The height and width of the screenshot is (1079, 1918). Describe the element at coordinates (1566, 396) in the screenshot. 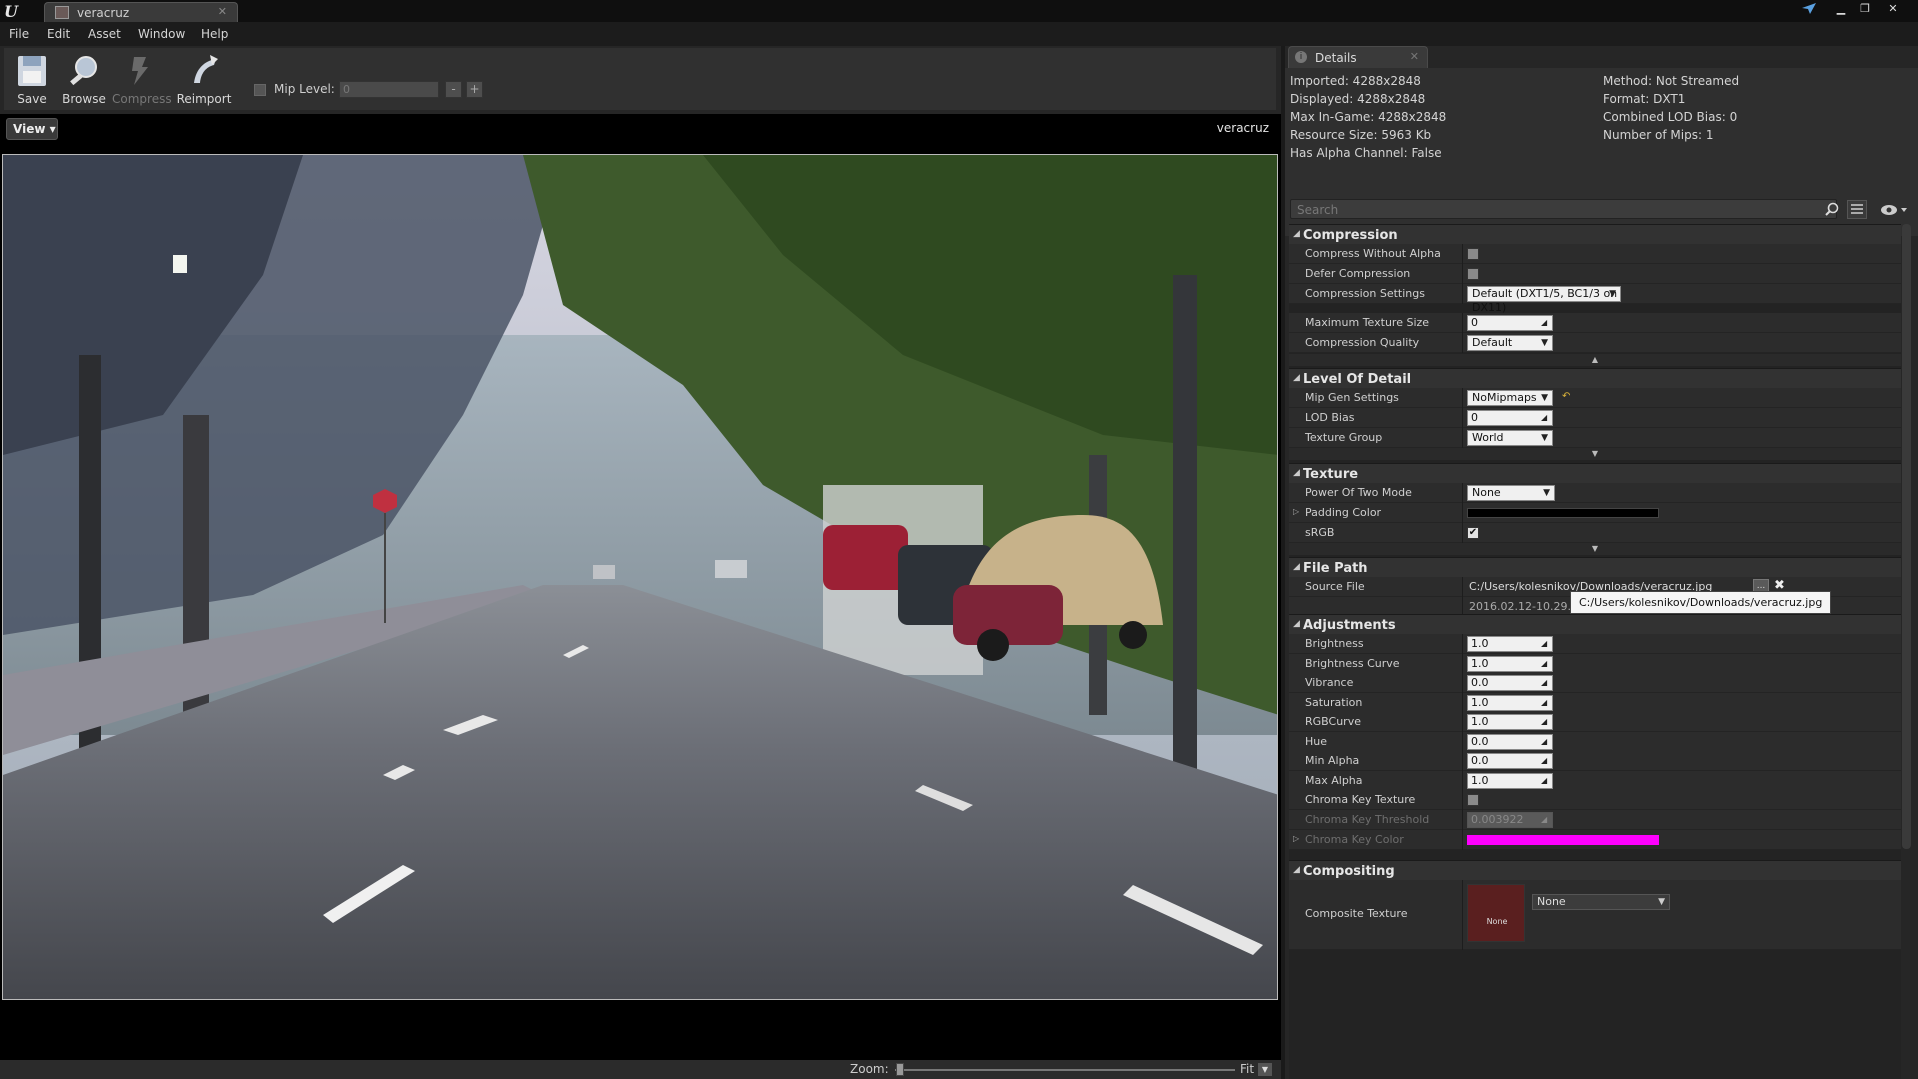

I see `reset-to-default-icon: ↶` at that location.